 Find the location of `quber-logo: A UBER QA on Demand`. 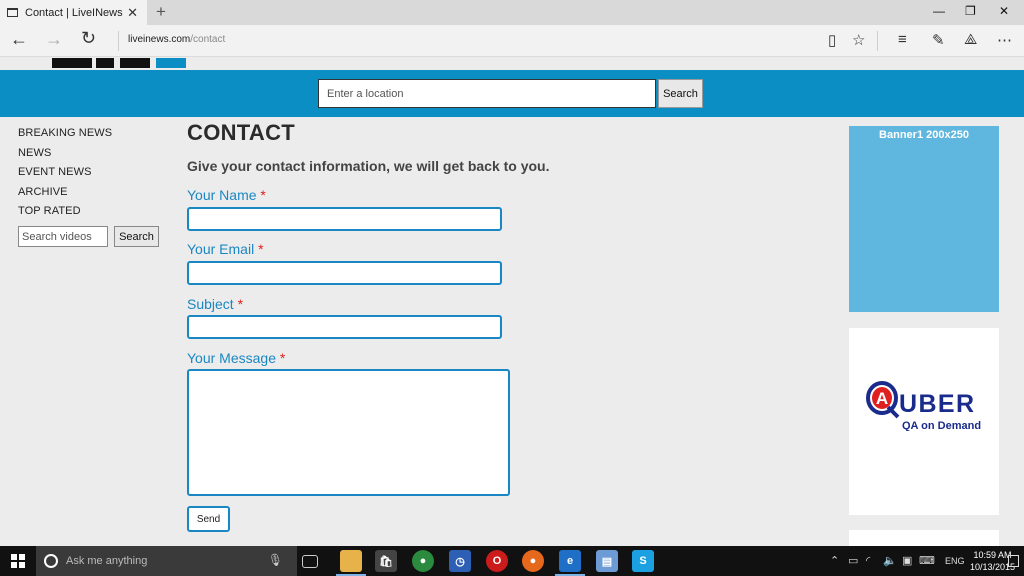

quber-logo: A UBER QA on Demand is located at coordinates (923, 406).